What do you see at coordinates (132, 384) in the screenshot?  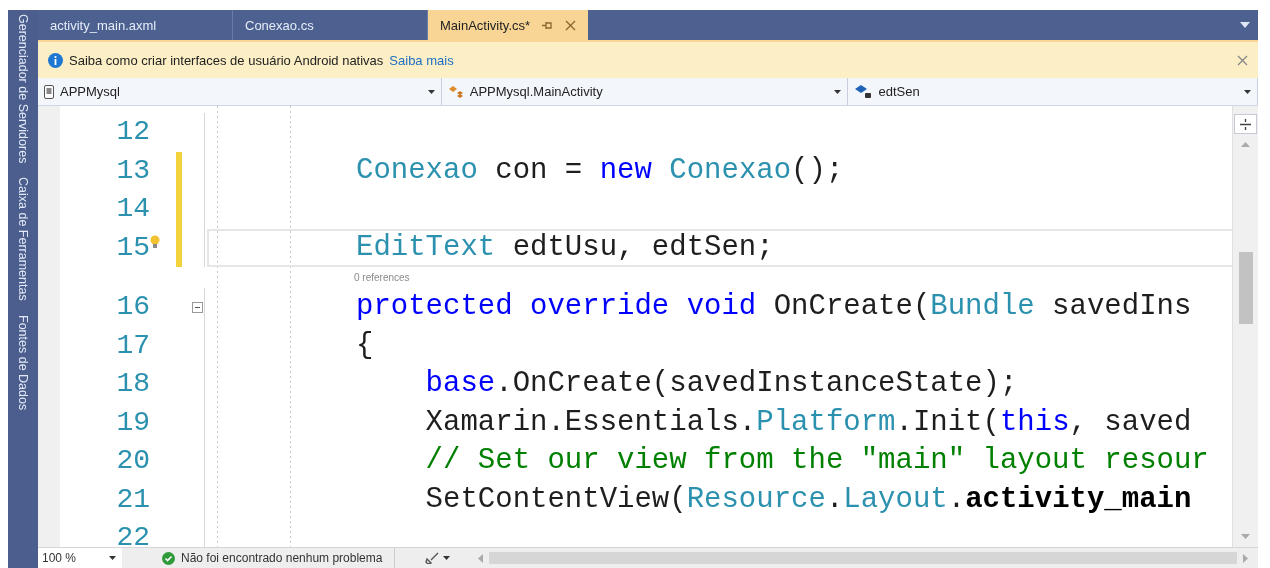 I see `line-number: 18` at bounding box center [132, 384].